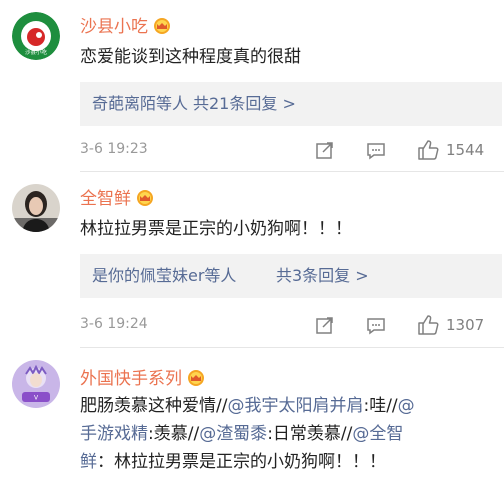 The height and width of the screenshot is (480, 504). I want to click on username-text: 外国快手系列, so click(131, 379).